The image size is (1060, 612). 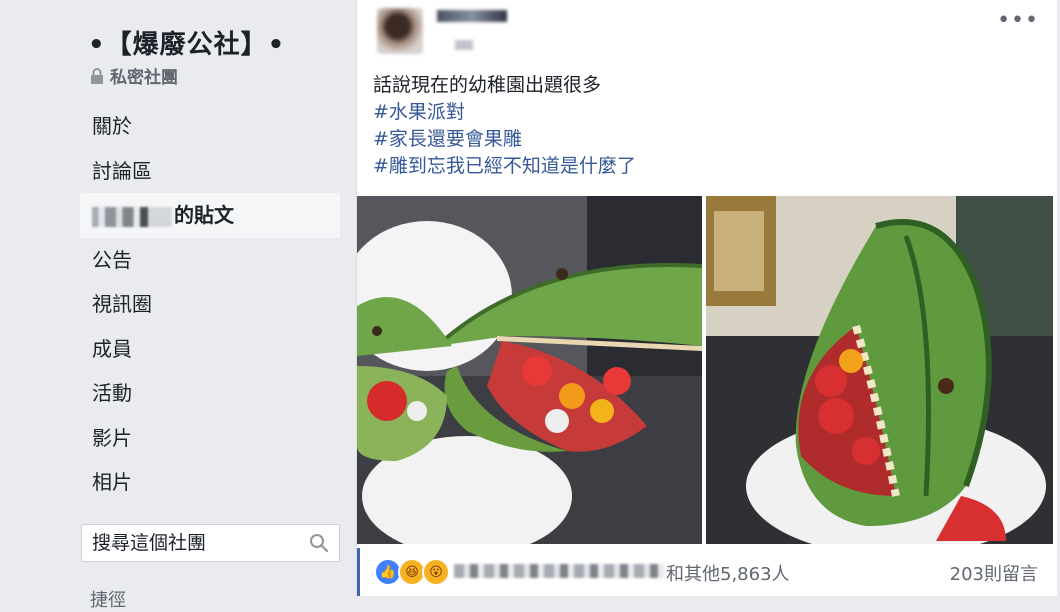 I want to click on comment-count: 203則留言, so click(x=994, y=573).